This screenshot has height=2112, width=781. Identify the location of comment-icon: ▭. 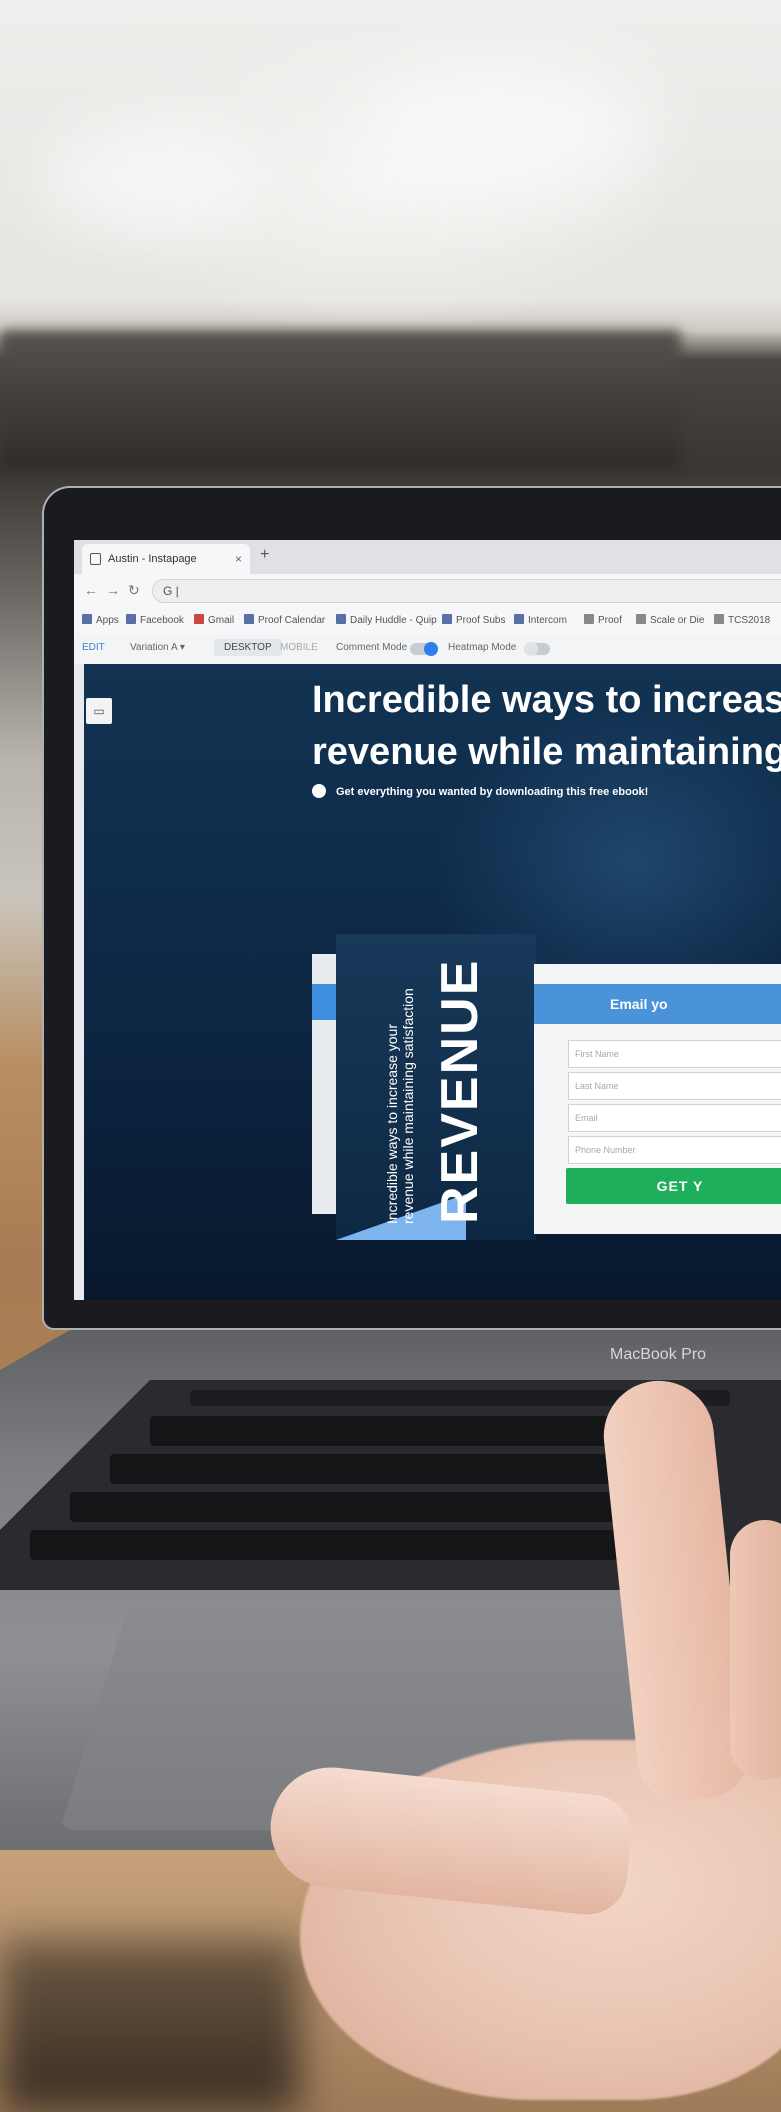
(99, 711).